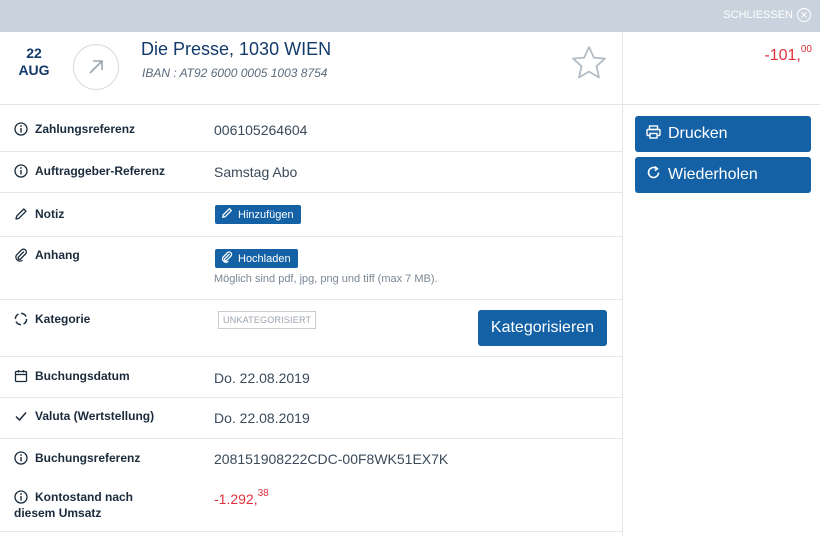 The width and height of the screenshot is (820, 536). What do you see at coordinates (311, 172) in the screenshot?
I see `detail-row-auftraggeber: Auftraggeber-Referenz Samstag Abo` at bounding box center [311, 172].